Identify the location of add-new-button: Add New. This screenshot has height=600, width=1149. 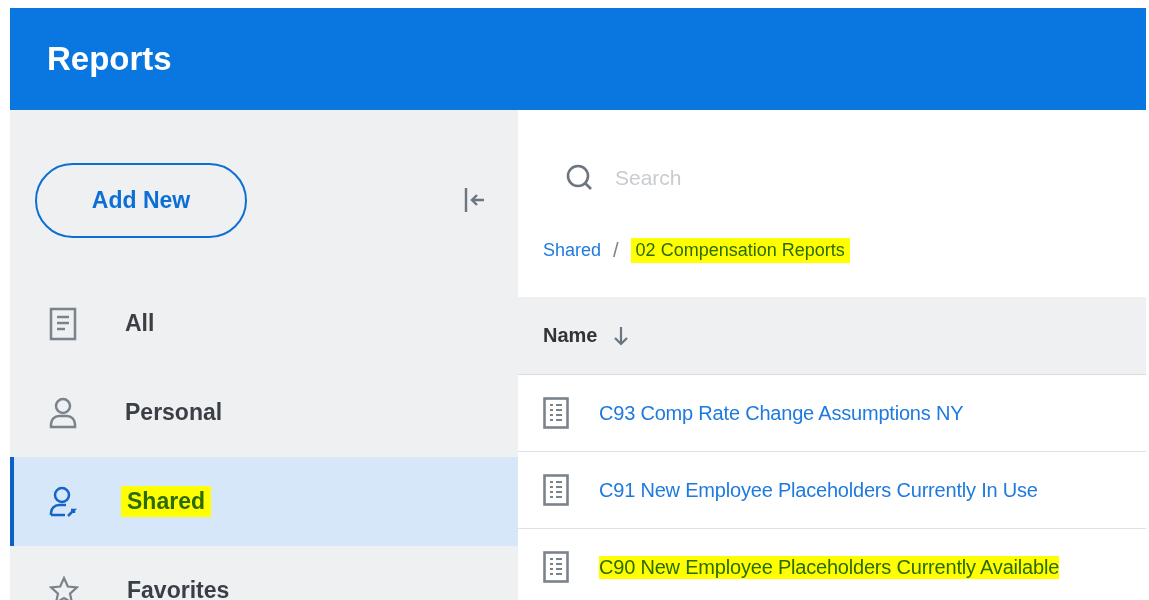
(141, 200).